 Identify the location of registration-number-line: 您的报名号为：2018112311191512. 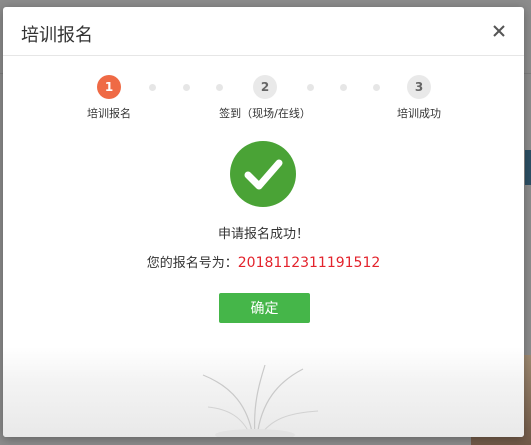
(263, 261).